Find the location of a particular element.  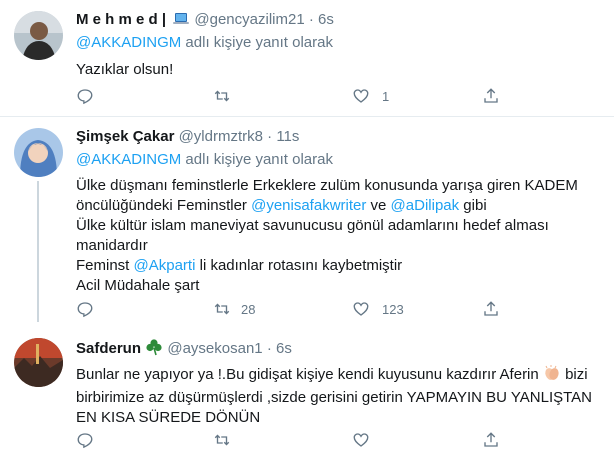

retweet-button: 28 is located at coordinates (234, 309).